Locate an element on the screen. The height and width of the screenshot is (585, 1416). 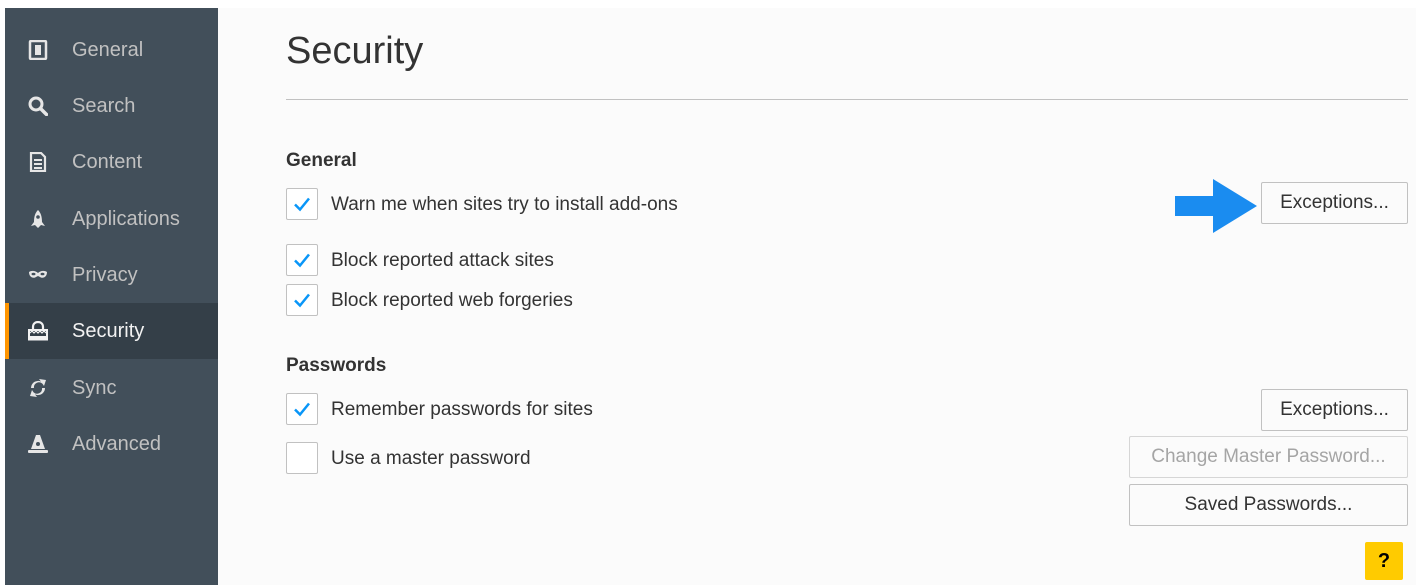
section-heading-general: General is located at coordinates (321, 160).